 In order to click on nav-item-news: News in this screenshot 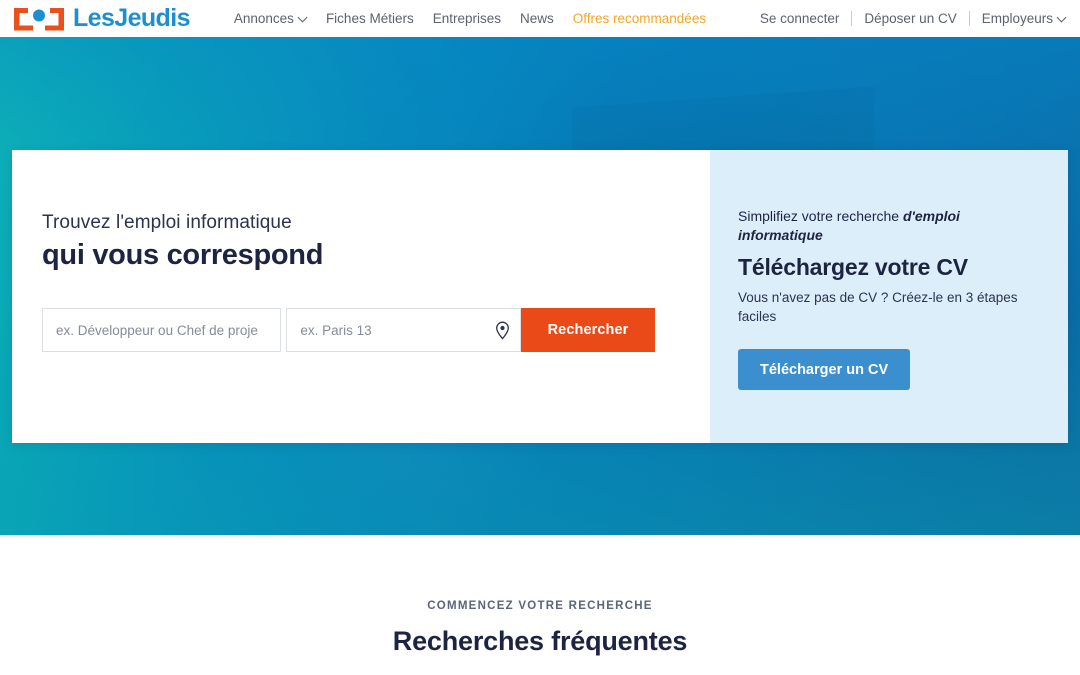, I will do `click(537, 19)`.